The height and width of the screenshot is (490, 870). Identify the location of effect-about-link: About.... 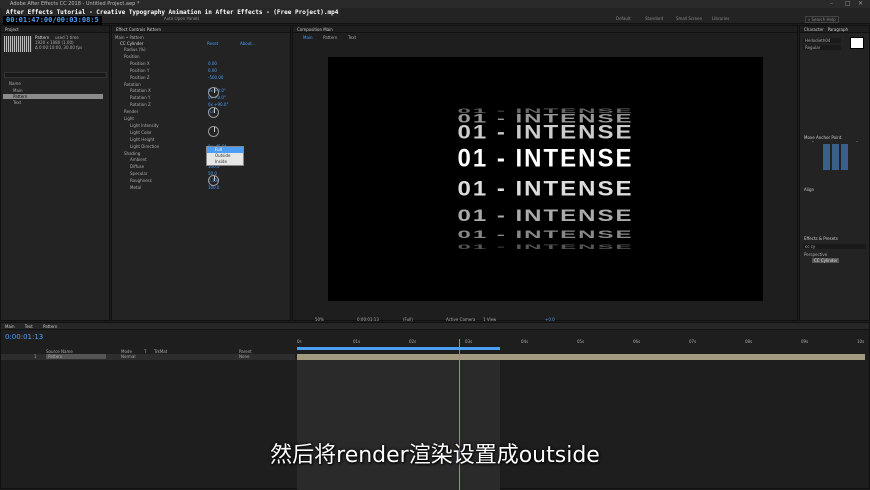
(248, 43).